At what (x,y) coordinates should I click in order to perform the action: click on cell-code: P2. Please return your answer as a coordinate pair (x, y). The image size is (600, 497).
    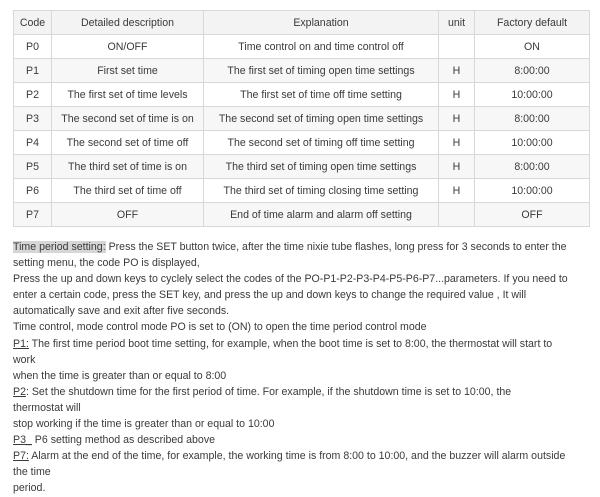
    Looking at the image, I should click on (32, 94).